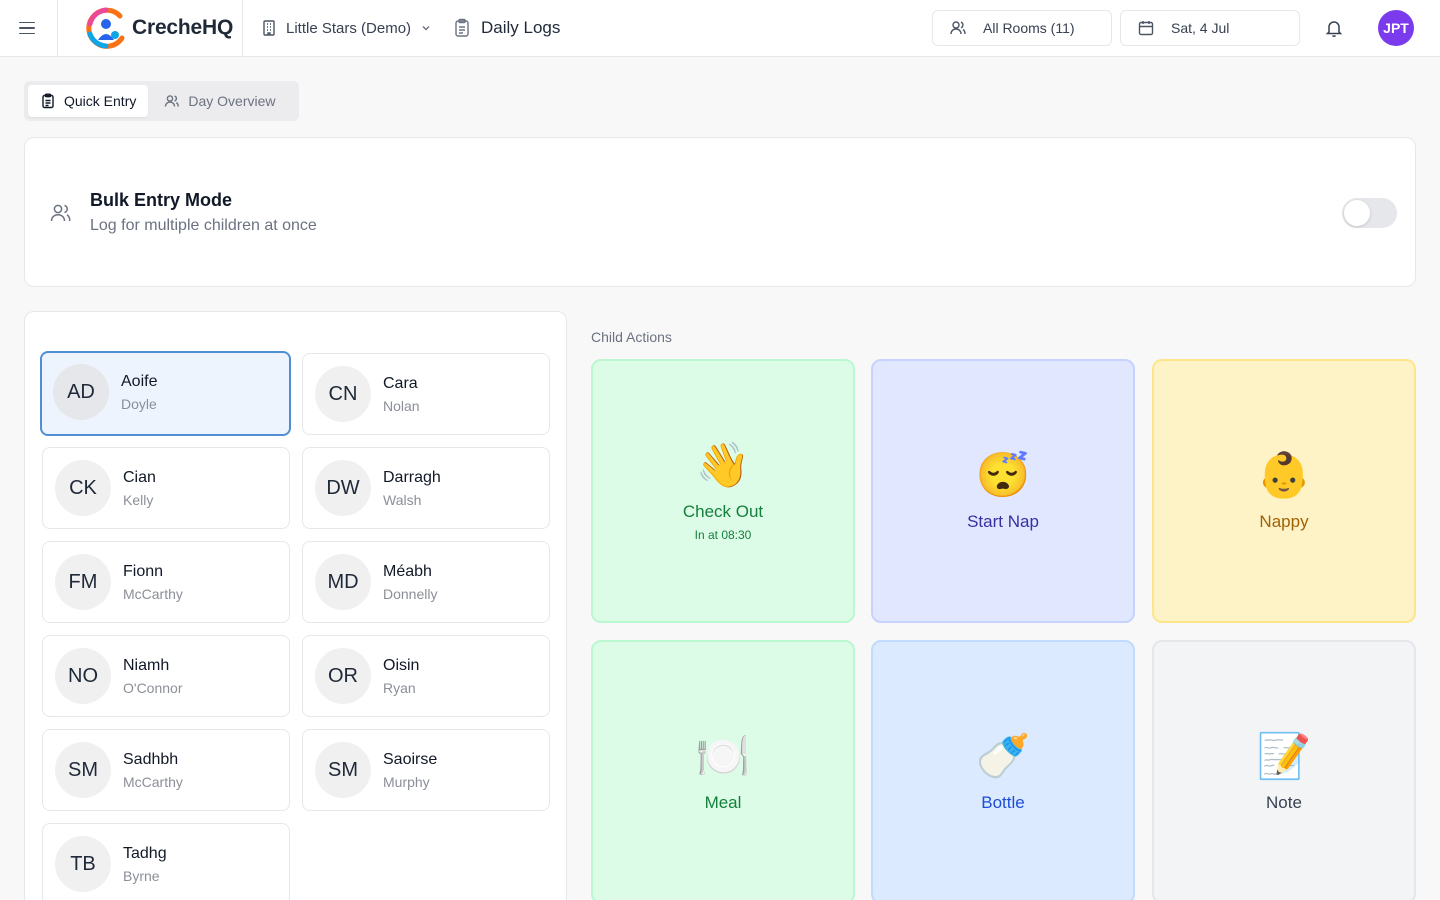  What do you see at coordinates (1334, 28) in the screenshot?
I see `bell-icon` at bounding box center [1334, 28].